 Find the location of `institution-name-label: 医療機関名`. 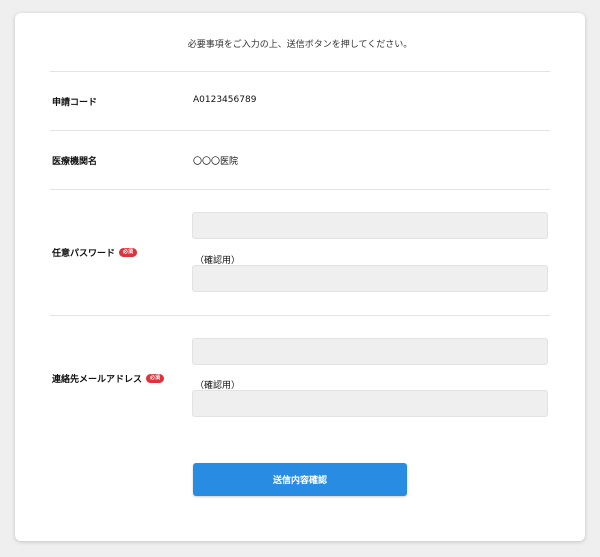

institution-name-label: 医療機関名 is located at coordinates (74, 160).